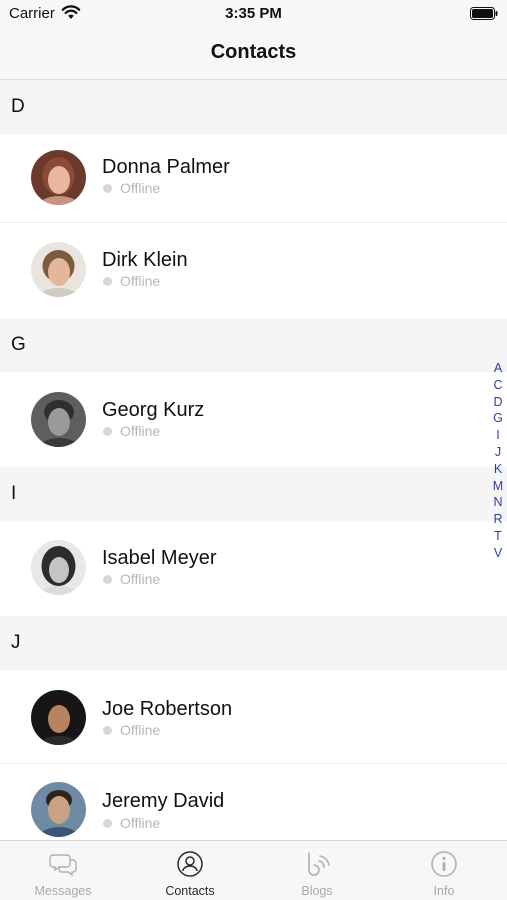 Image resolution: width=507 pixels, height=900 pixels. Describe the element at coordinates (497, 469) in the screenshot. I see `index-letter-k: K` at that location.